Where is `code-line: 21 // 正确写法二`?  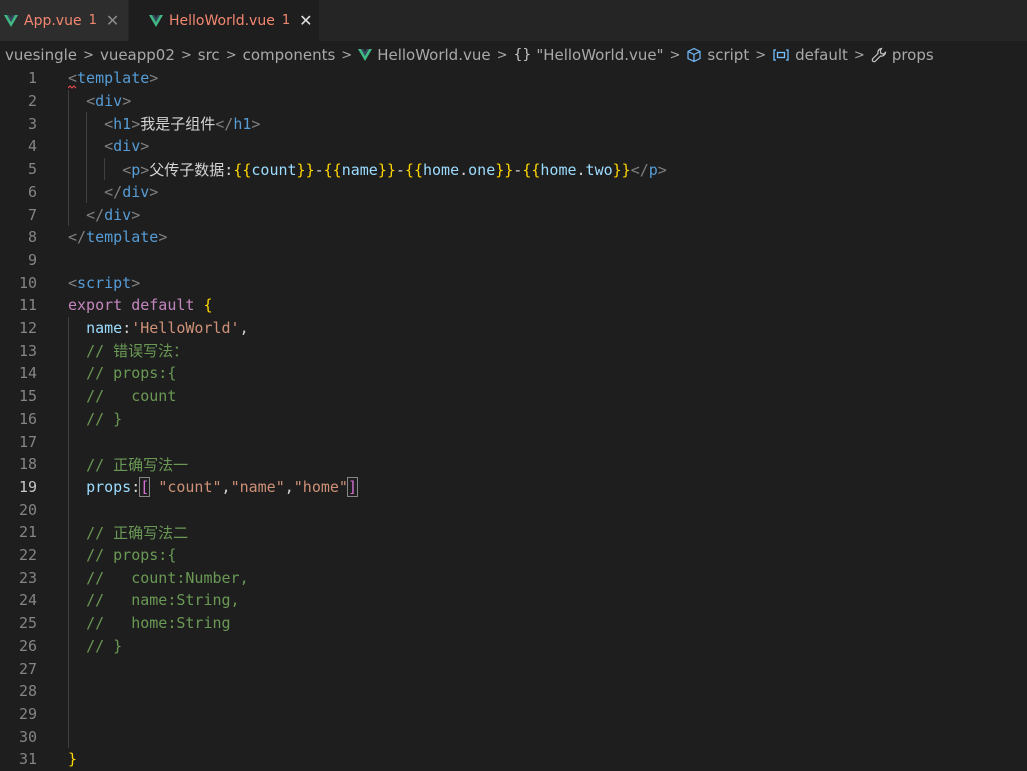
code-line: 21 // 正确写法二 is located at coordinates (513, 532).